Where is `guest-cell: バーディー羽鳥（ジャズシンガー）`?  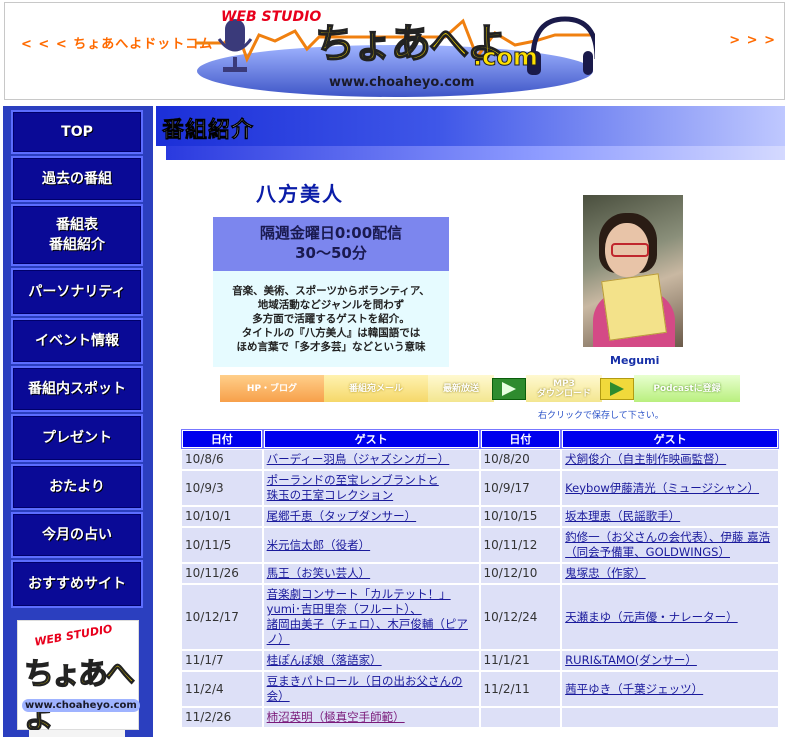 guest-cell: バーディー羽鳥（ジャズシンガー） is located at coordinates (371, 459).